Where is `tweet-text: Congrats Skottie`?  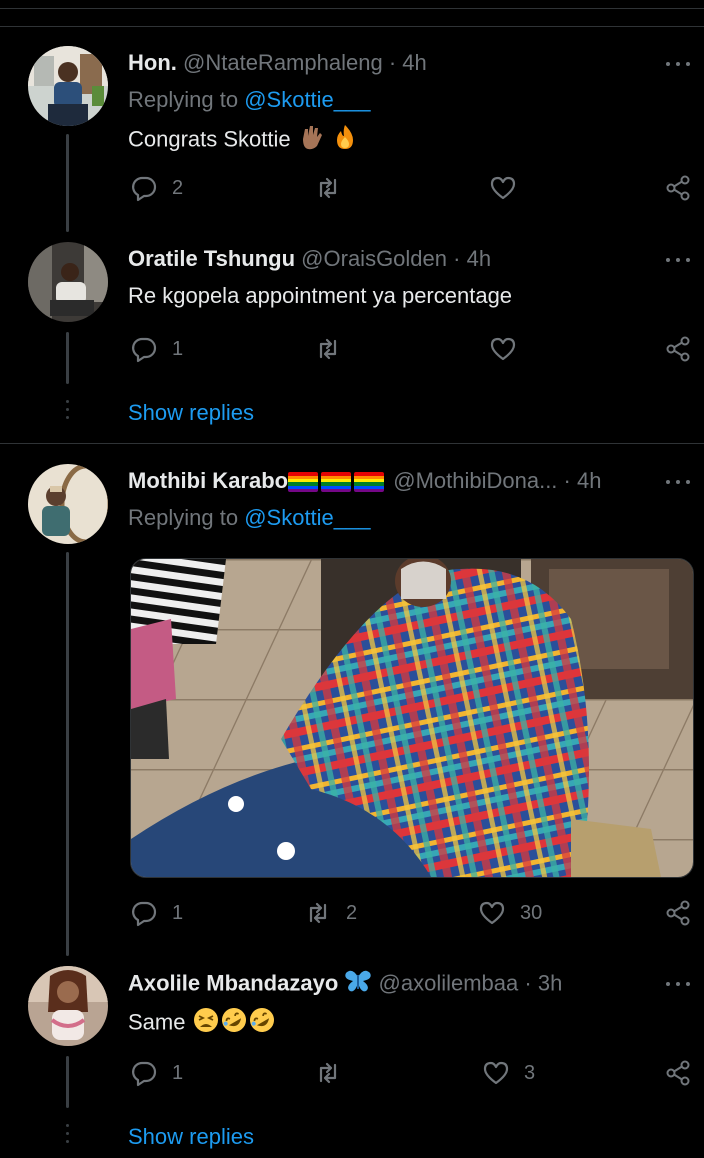 tweet-text: Congrats Skottie is located at coordinates (243, 140).